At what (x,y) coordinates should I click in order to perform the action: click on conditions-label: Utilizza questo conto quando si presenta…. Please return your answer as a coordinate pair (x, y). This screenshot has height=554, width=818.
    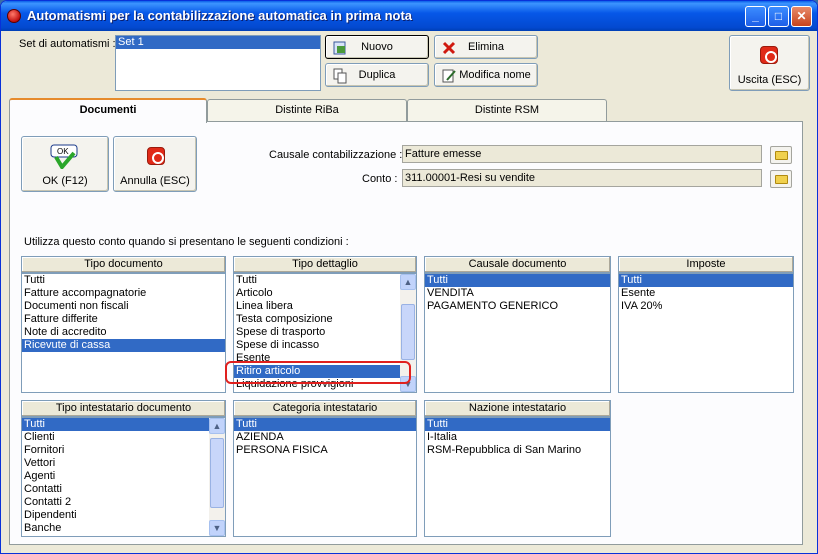
    Looking at the image, I should click on (186, 242).